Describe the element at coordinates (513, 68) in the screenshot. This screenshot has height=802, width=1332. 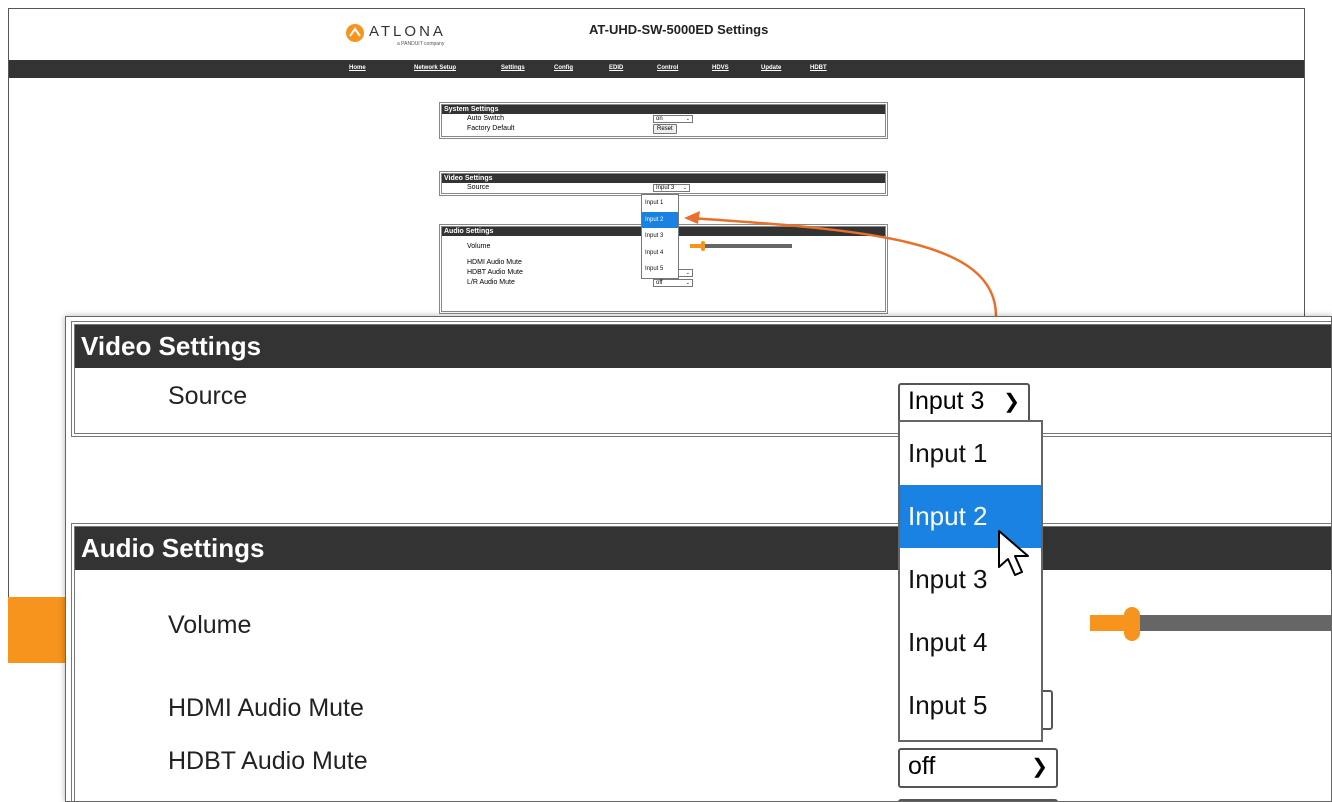
I see `nav-settings: Settings` at that location.